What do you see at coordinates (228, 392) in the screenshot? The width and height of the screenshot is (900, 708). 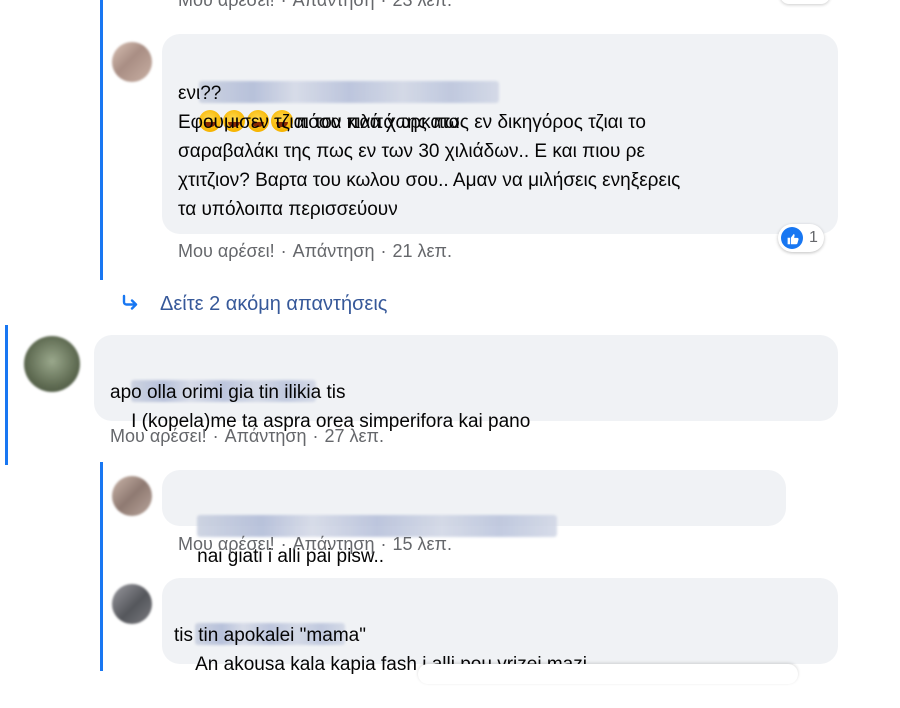 I see `comment-text: apo olla orimi gia tin ilikia tis` at bounding box center [228, 392].